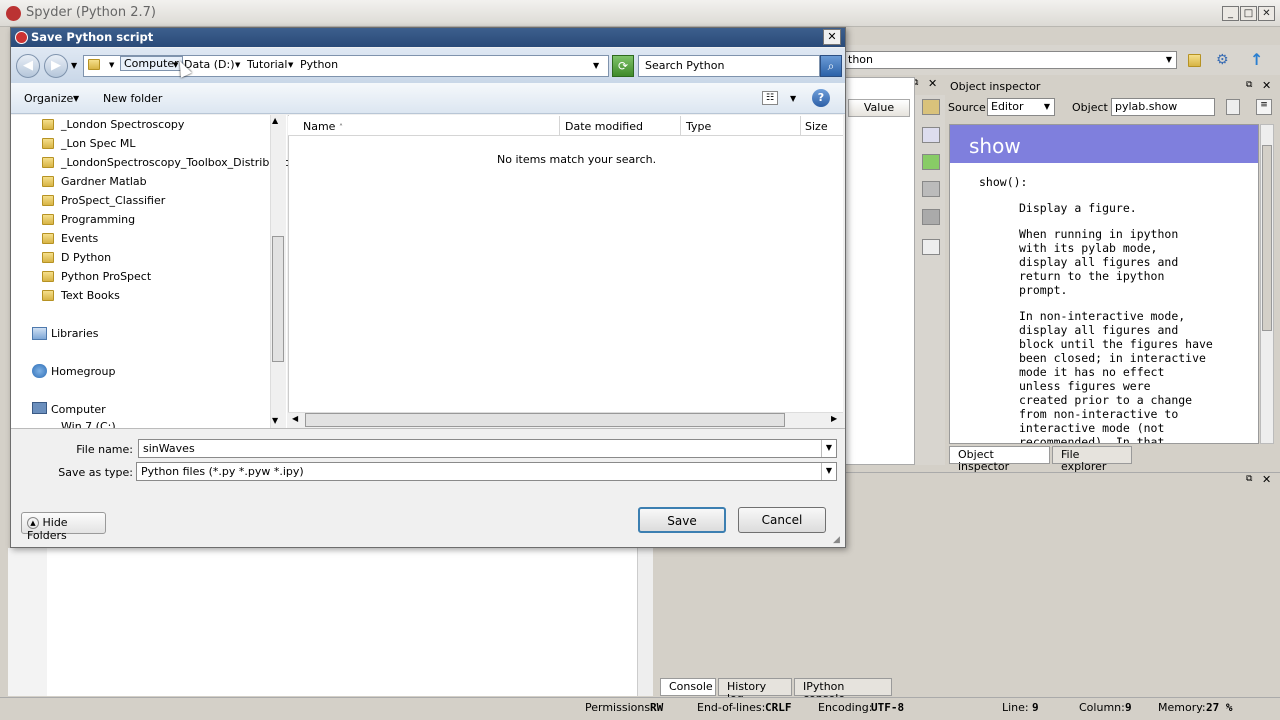 This screenshot has height=720, width=1280. What do you see at coordinates (424, 126) in the screenshot?
I see `column-header-name: Name ˄` at bounding box center [424, 126].